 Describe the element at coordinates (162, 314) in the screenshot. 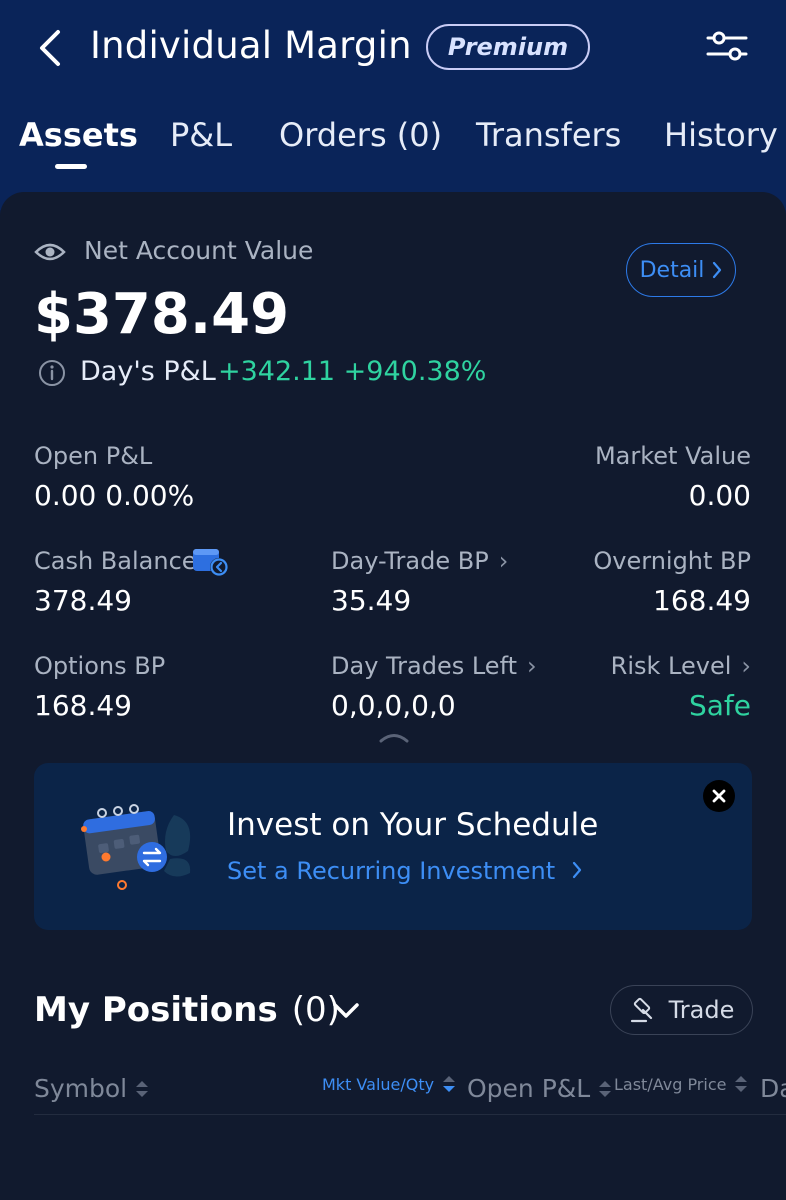

I see `net-account-value: $378.49` at that location.